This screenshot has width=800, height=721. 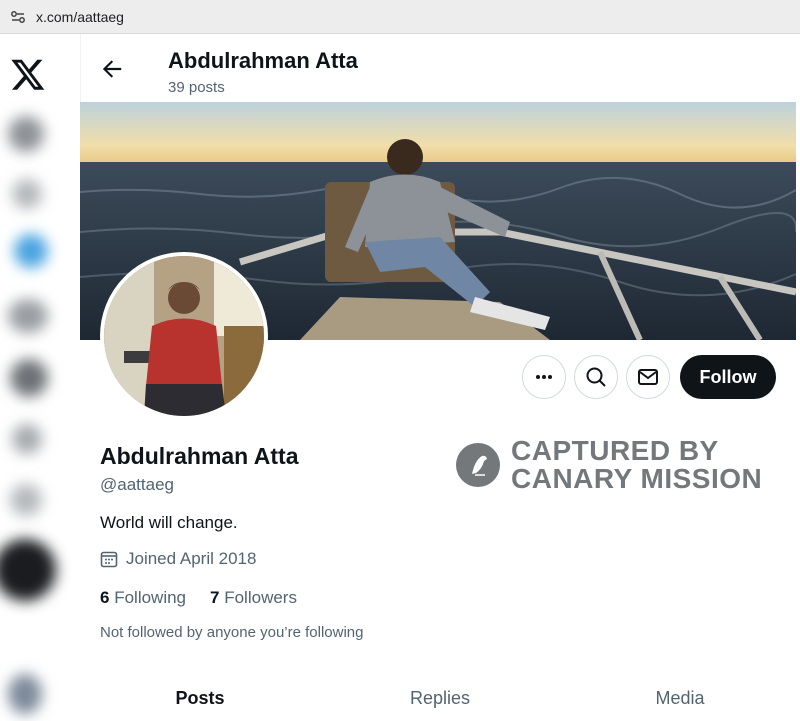 I want to click on messages-icon, so click(x=28, y=316).